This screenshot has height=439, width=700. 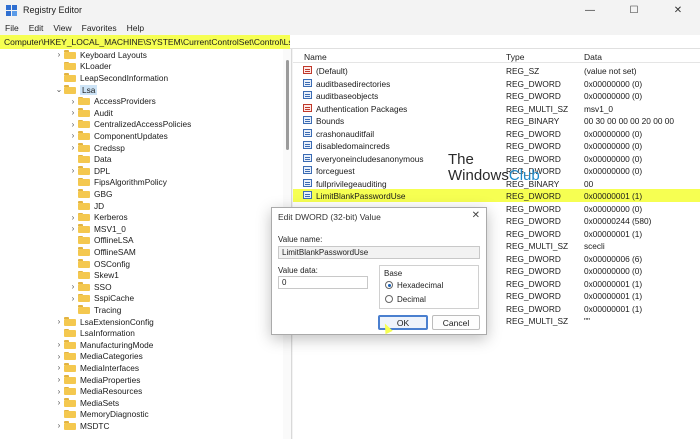 What do you see at coordinates (101, 299) in the screenshot?
I see `tree-item: › SspiCache` at bounding box center [101, 299].